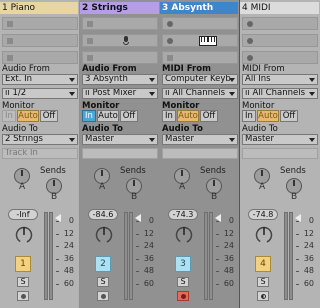 The height and width of the screenshot is (308, 320). What do you see at coordinates (22, 173) in the screenshot?
I see `knob-indicator` at bounding box center [22, 173].